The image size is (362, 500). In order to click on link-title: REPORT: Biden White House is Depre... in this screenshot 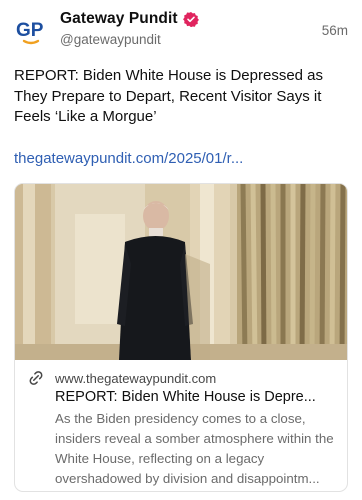, I will do `click(195, 397)`.